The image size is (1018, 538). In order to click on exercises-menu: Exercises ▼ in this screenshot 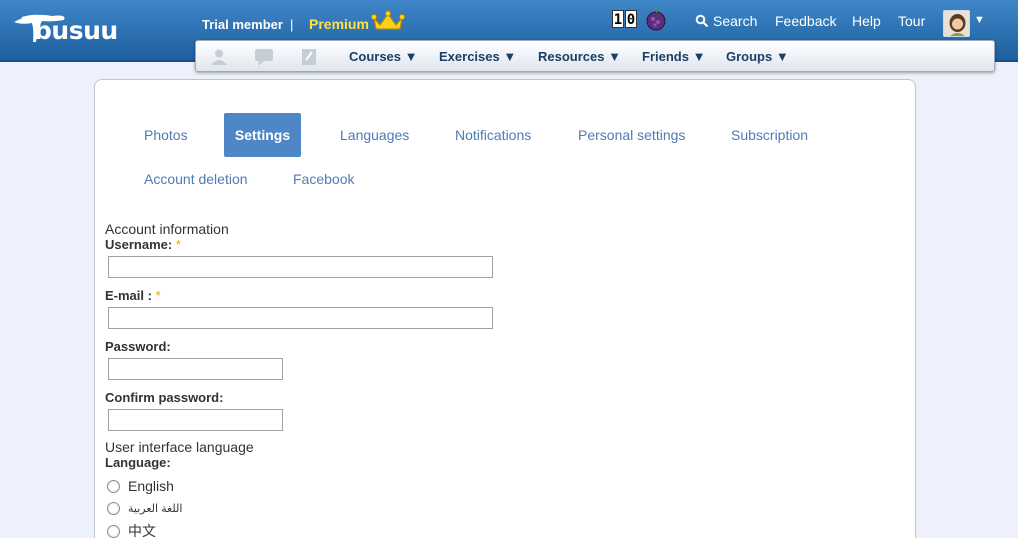, I will do `click(477, 56)`.